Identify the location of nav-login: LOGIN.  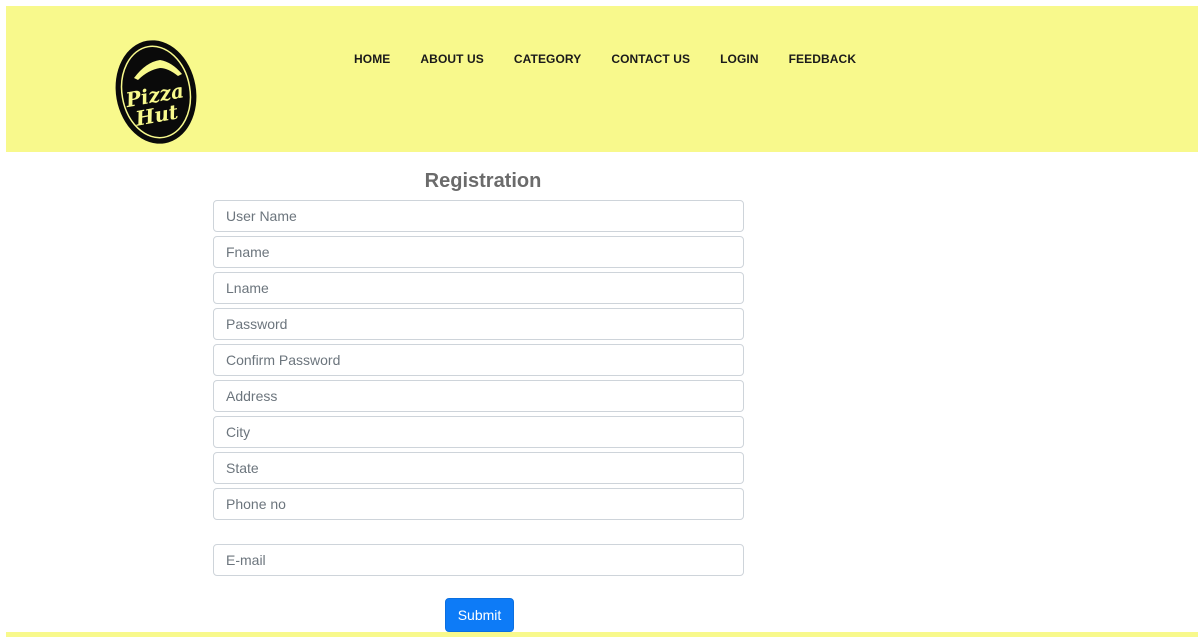
(739, 59).